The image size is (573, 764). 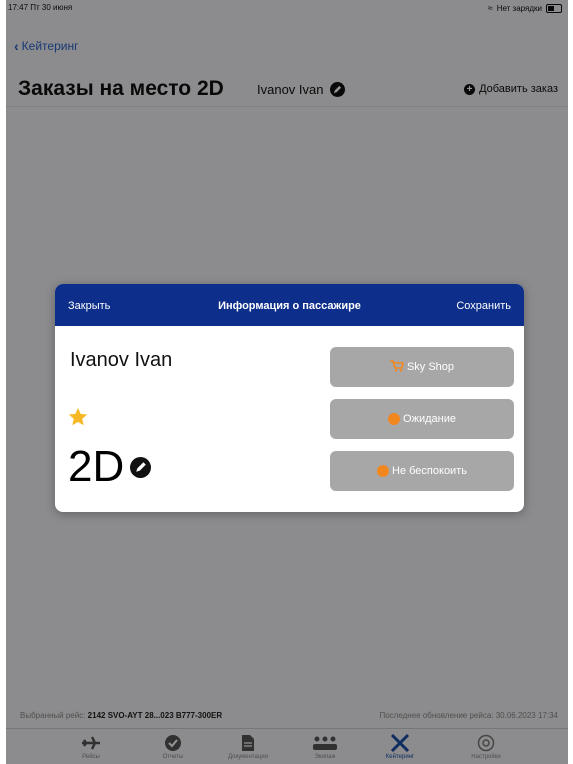 What do you see at coordinates (483, 306) in the screenshot?
I see `save-button: Сохранить` at bounding box center [483, 306].